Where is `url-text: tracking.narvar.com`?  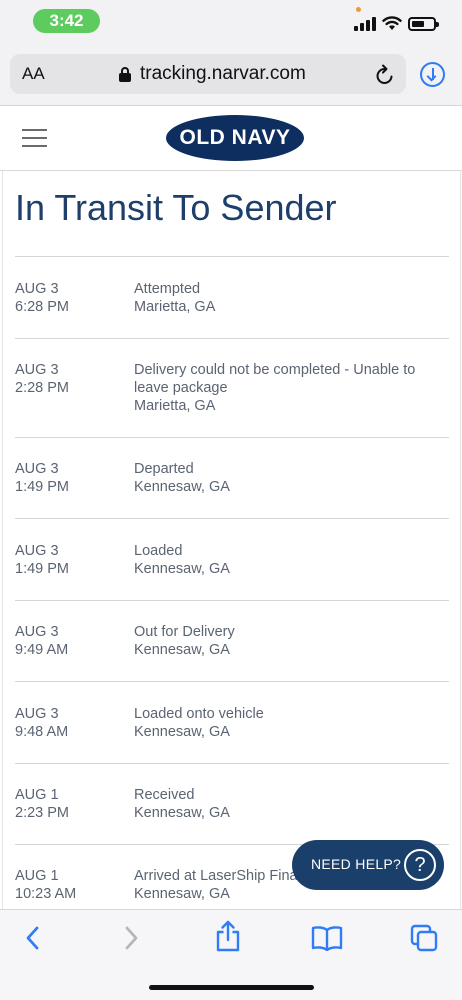
url-text: tracking.narvar.com is located at coordinates (223, 74).